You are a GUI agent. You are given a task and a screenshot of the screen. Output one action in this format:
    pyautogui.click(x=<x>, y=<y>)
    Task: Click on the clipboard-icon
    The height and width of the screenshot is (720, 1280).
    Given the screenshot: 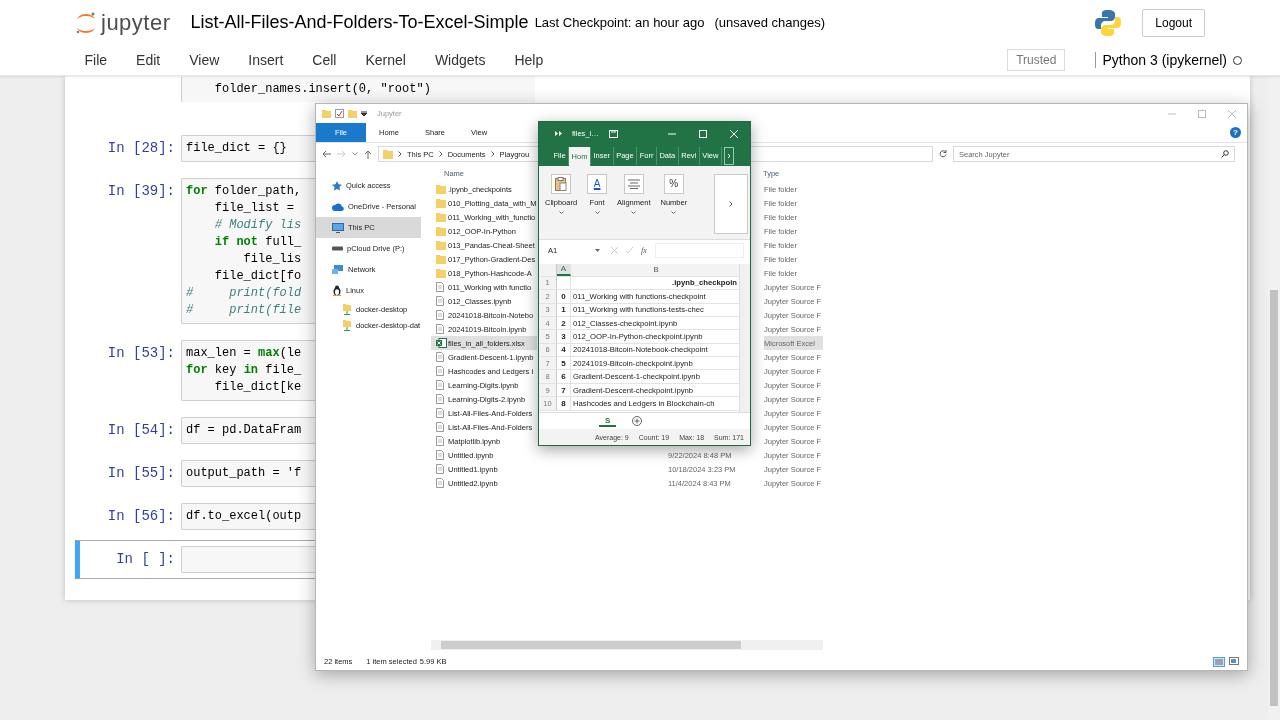 What is the action you would take?
    pyautogui.click(x=561, y=183)
    